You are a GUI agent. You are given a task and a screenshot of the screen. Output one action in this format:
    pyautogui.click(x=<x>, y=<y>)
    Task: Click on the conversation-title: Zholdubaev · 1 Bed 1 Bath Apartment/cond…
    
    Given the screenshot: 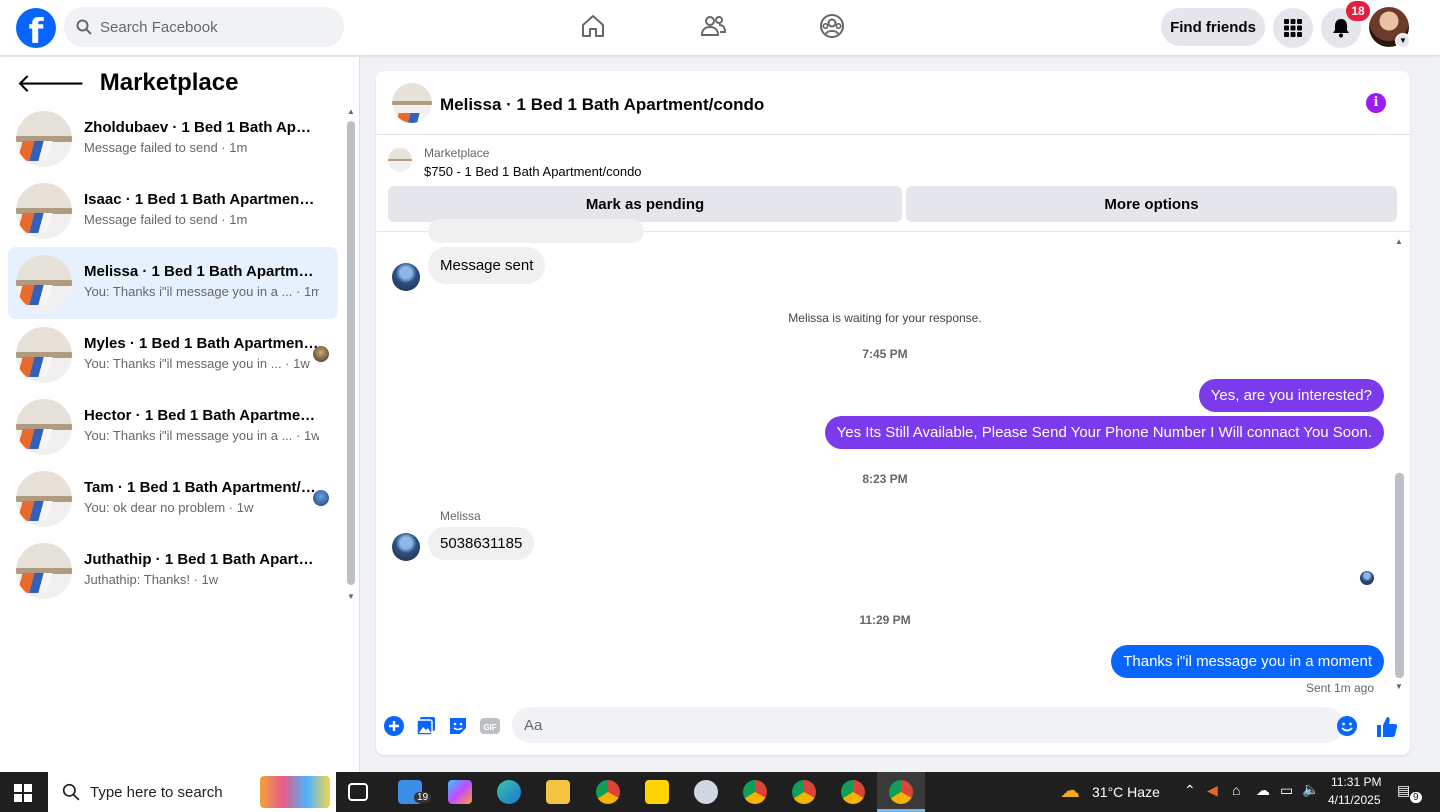 What is the action you would take?
    pyautogui.click(x=201, y=127)
    